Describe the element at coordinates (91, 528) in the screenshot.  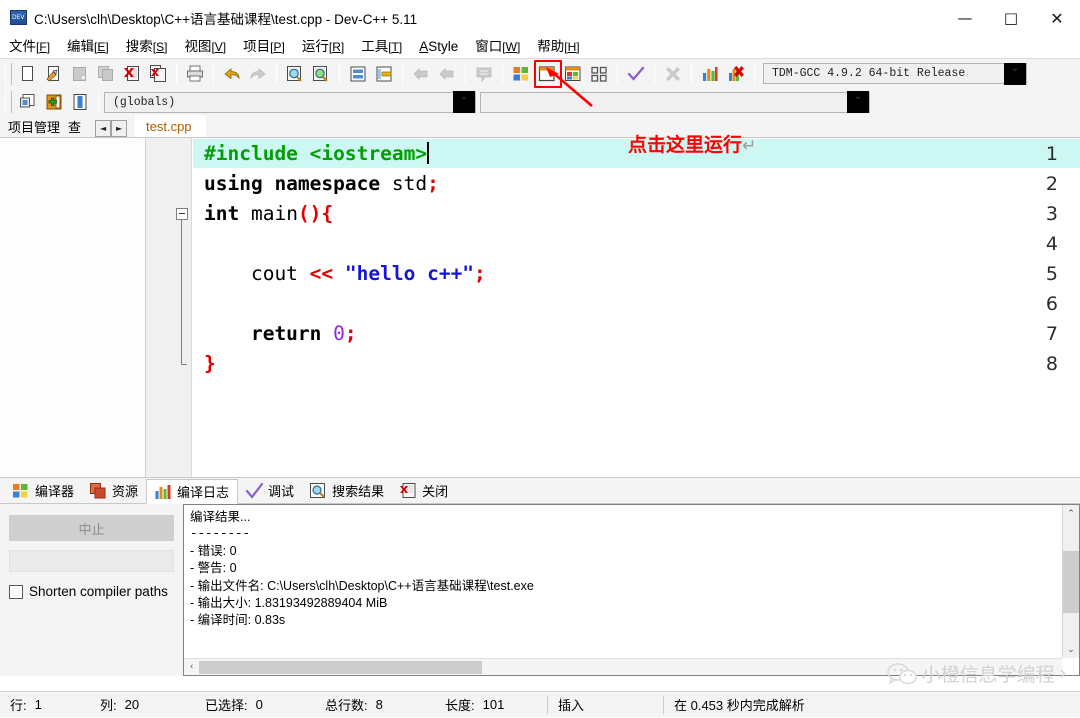
I see `abort-button: 中止` at that location.